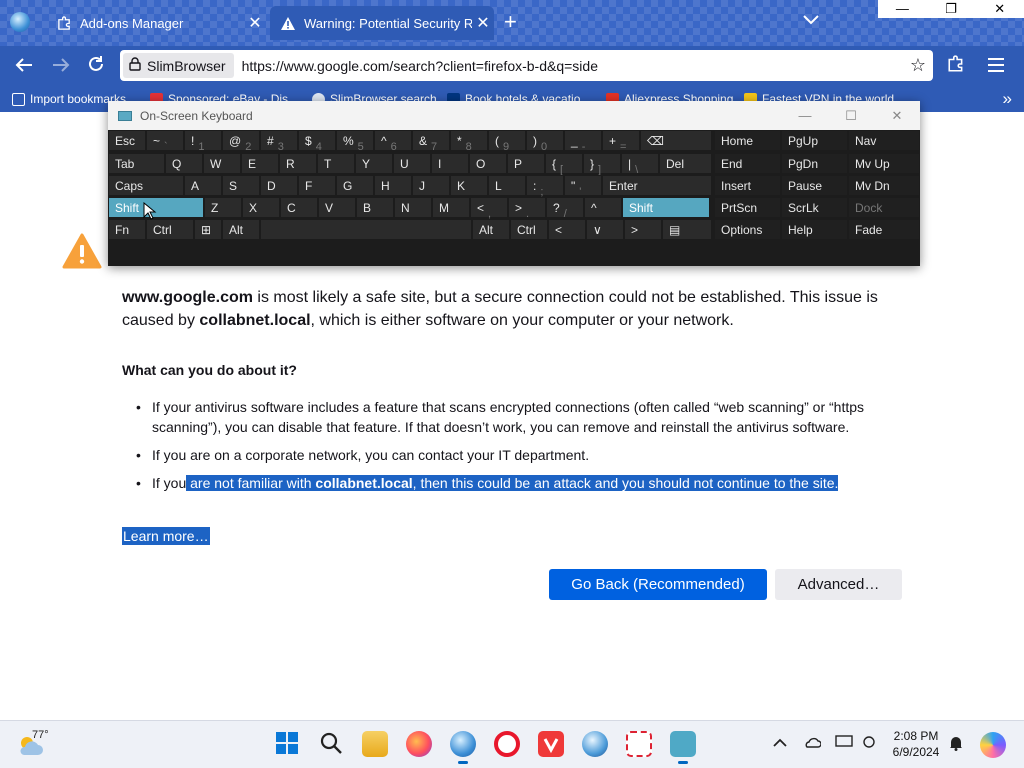  Describe the element at coordinates (1007, 99) in the screenshot. I see `more-bookmarks-icon: »` at that location.